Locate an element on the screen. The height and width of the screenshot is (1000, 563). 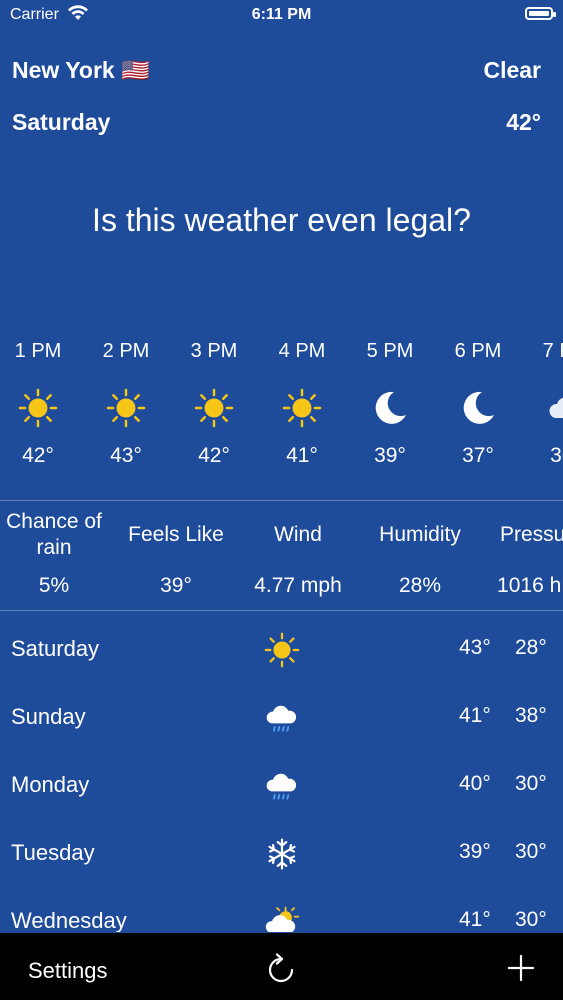
status-bar: Carrier 6:11 PM is located at coordinates (281, 15).